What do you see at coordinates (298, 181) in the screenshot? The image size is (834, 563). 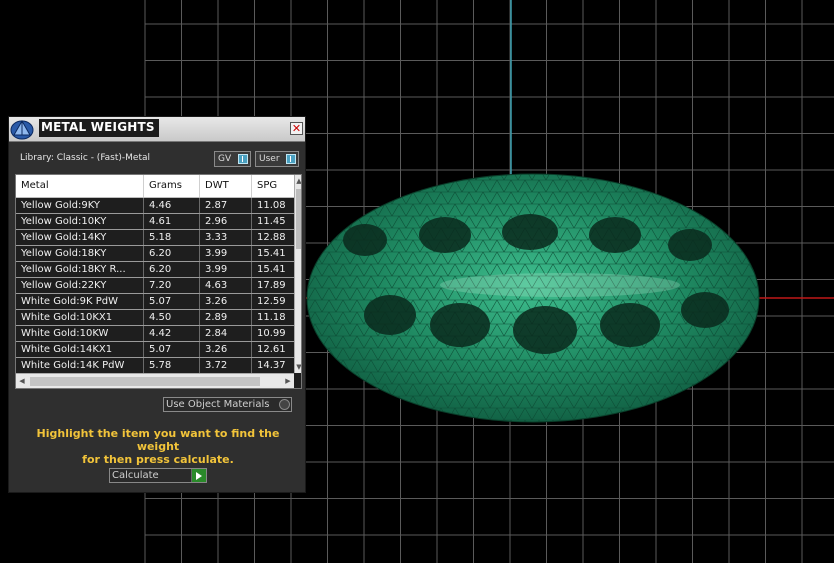 I see `scroll-up-icon: ▲` at bounding box center [298, 181].